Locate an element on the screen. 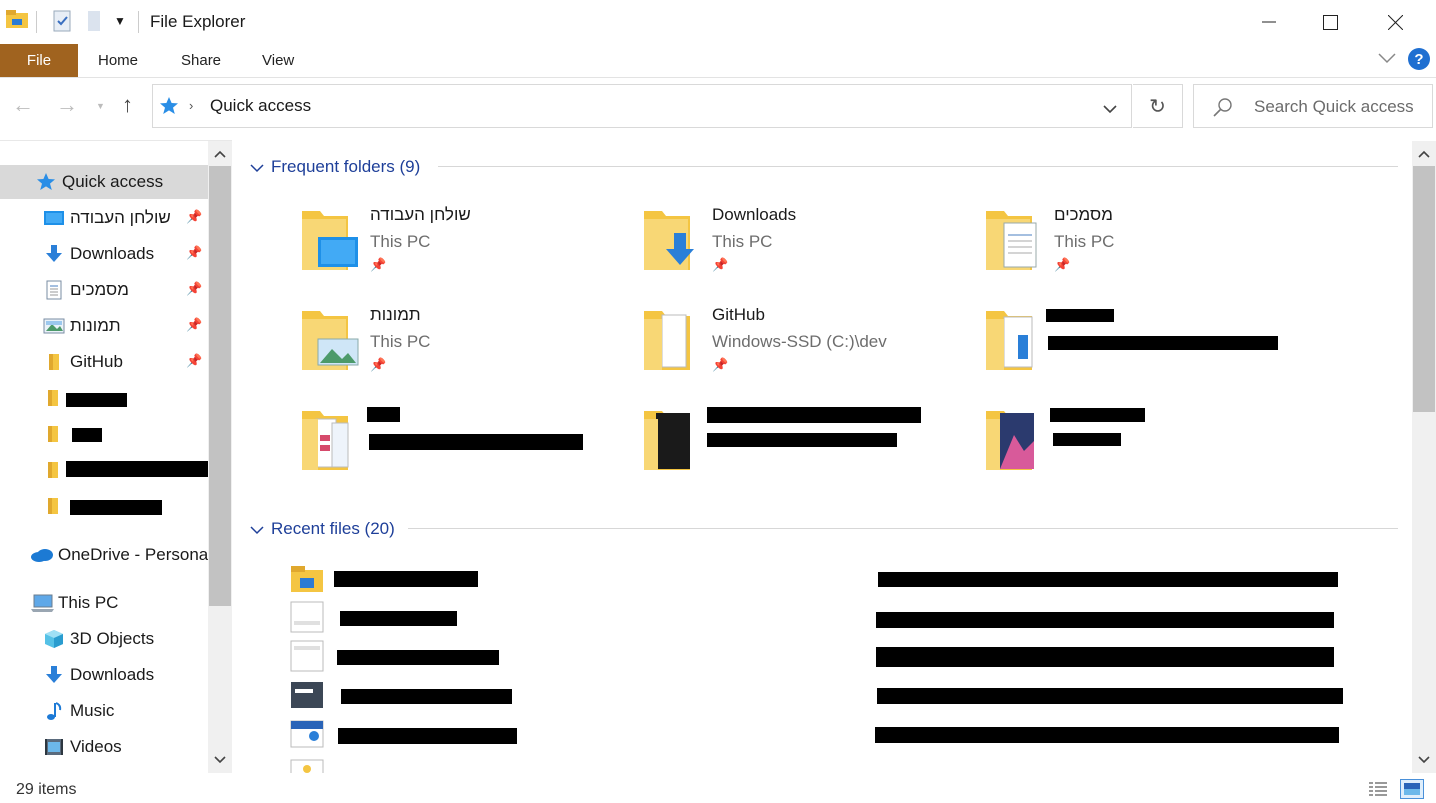 The height and width of the screenshot is (803, 1436). nav-item-desktop: שולחן העבודה is located at coordinates (104, 218).